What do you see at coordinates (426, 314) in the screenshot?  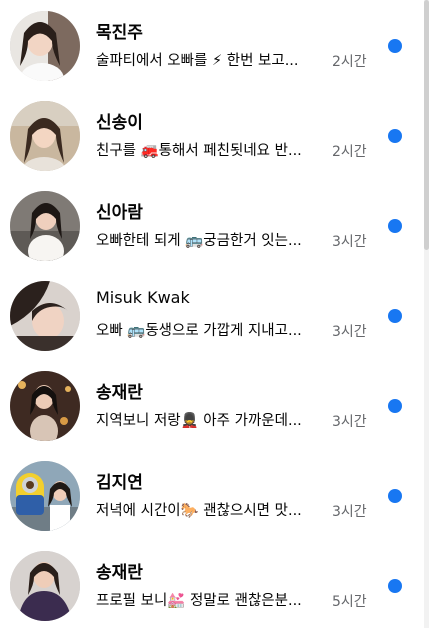 I see `scrollbar` at bounding box center [426, 314].